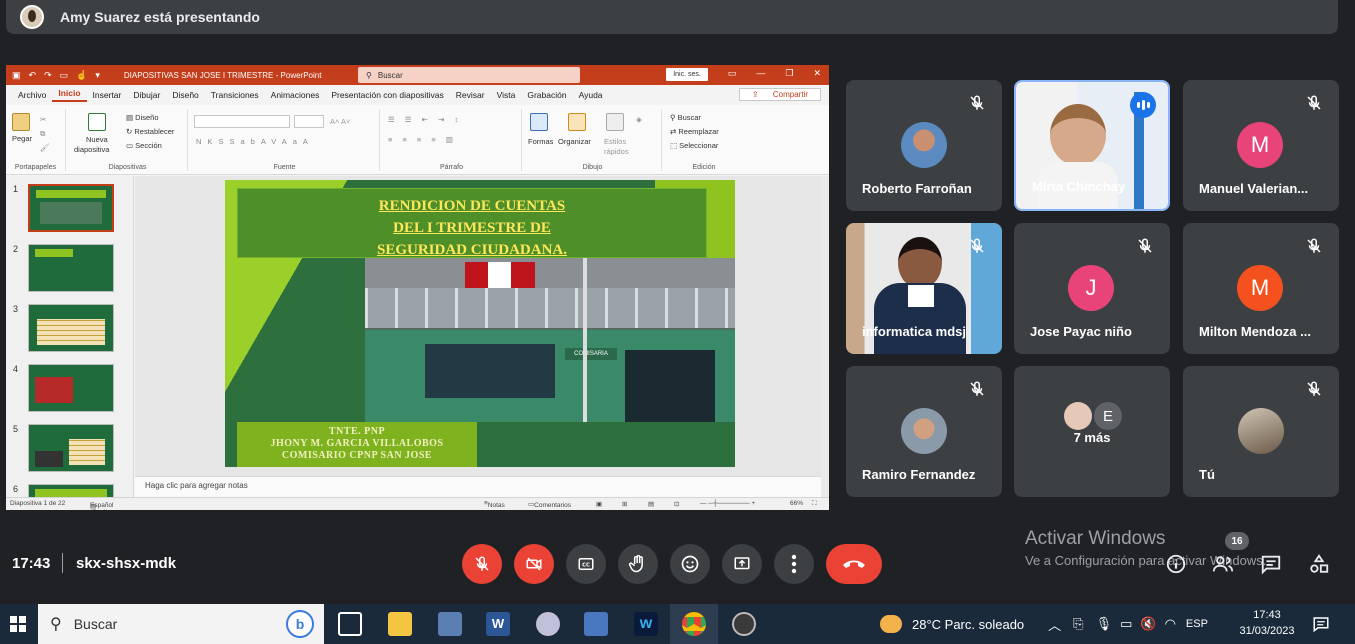 This screenshot has width=1355, height=644. I want to click on tab-dibujar: Dibujar, so click(146, 95).